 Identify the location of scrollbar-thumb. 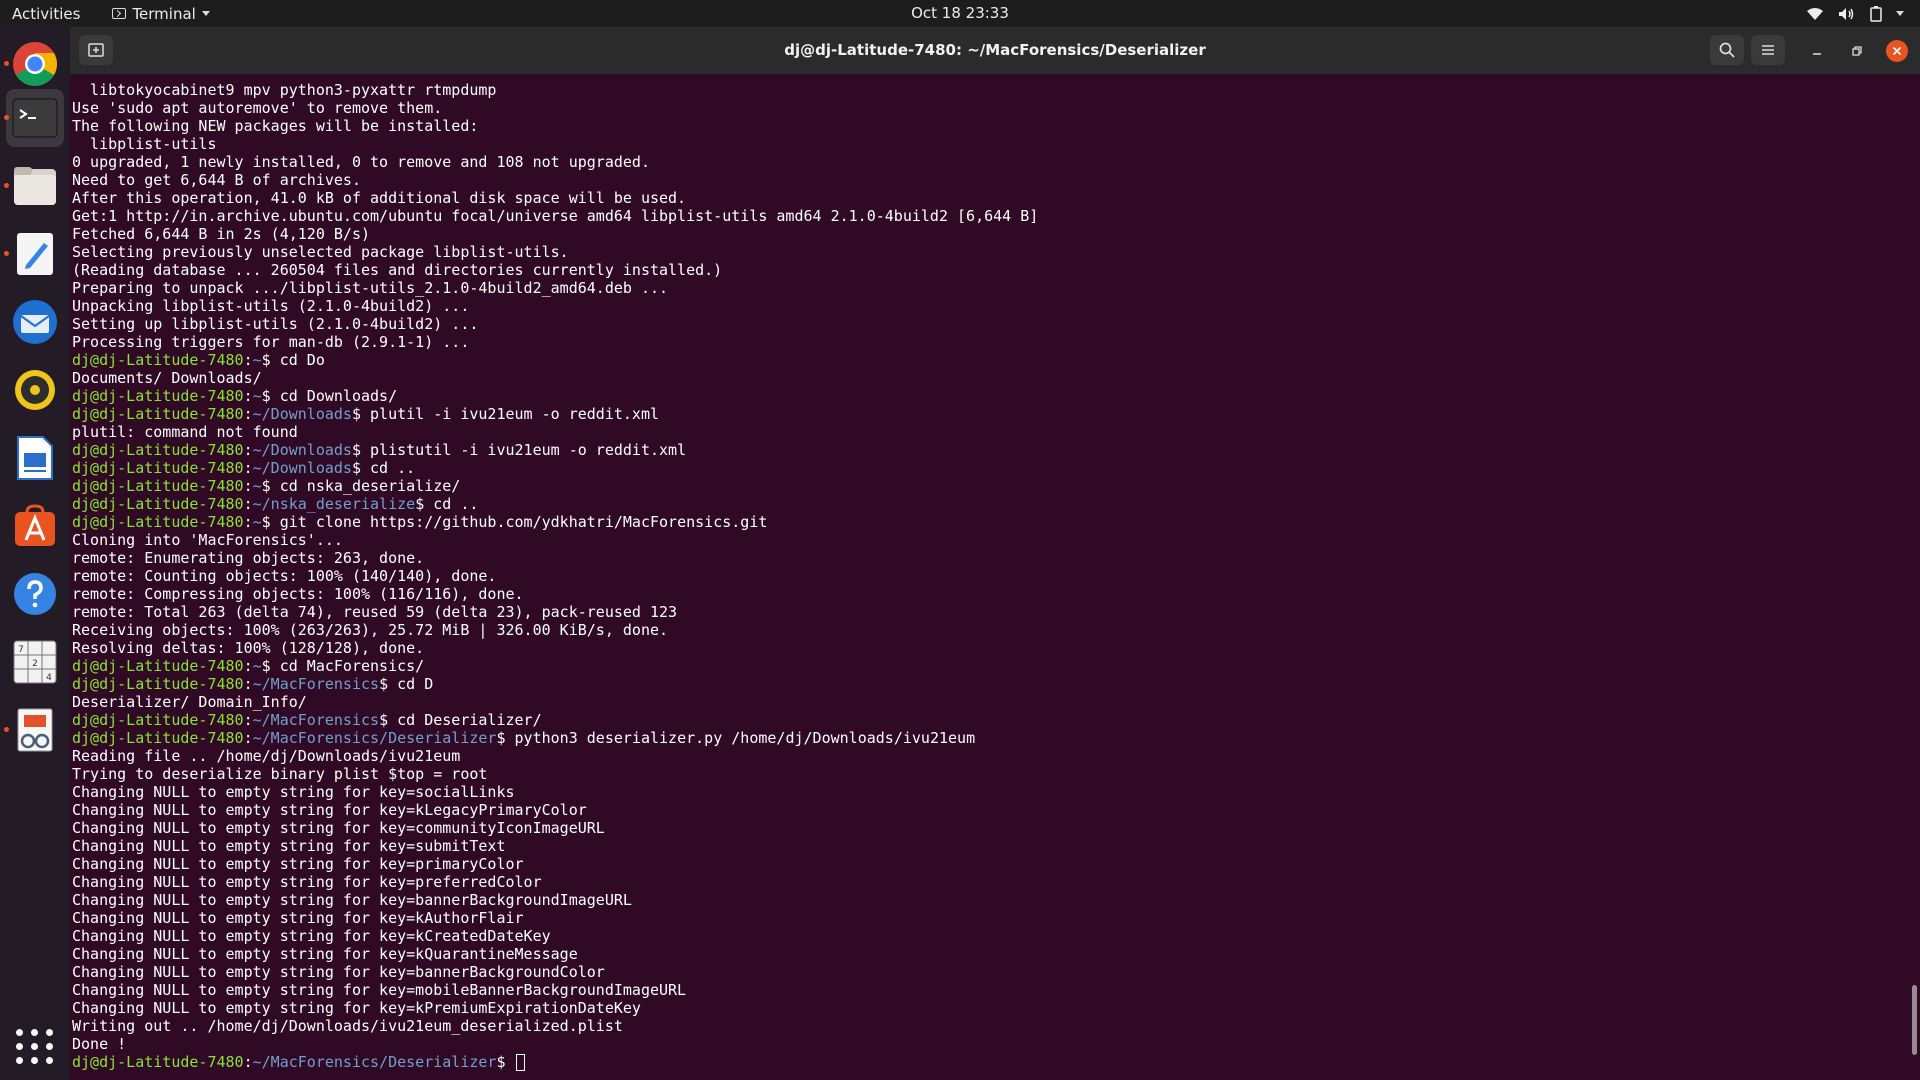
(1914, 1020).